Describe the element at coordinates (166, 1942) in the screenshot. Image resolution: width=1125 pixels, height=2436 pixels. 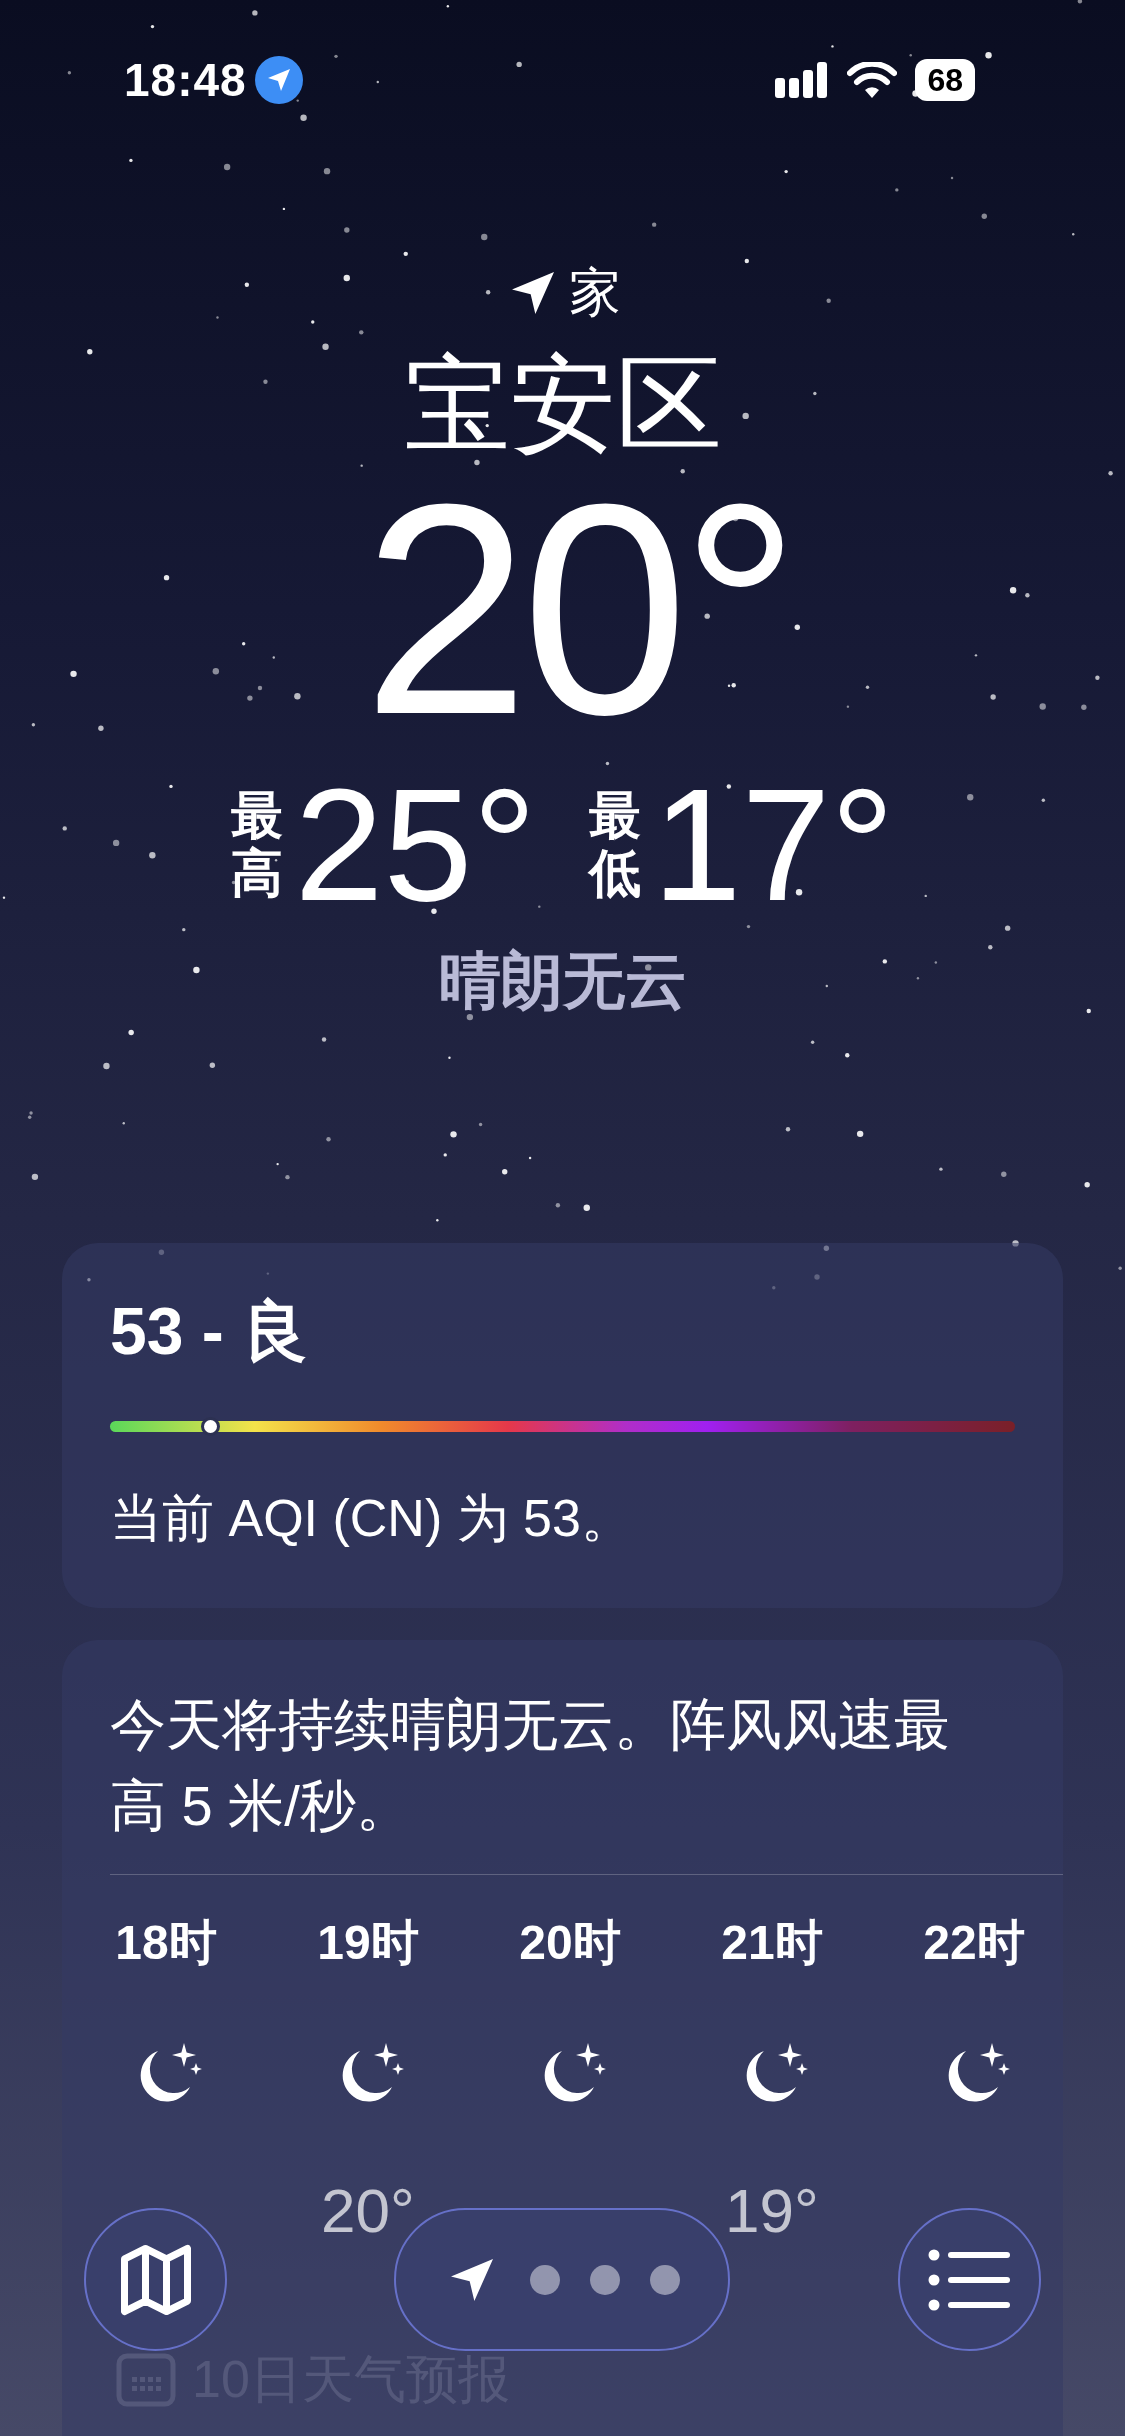
I see `hour-label: 18时` at that location.